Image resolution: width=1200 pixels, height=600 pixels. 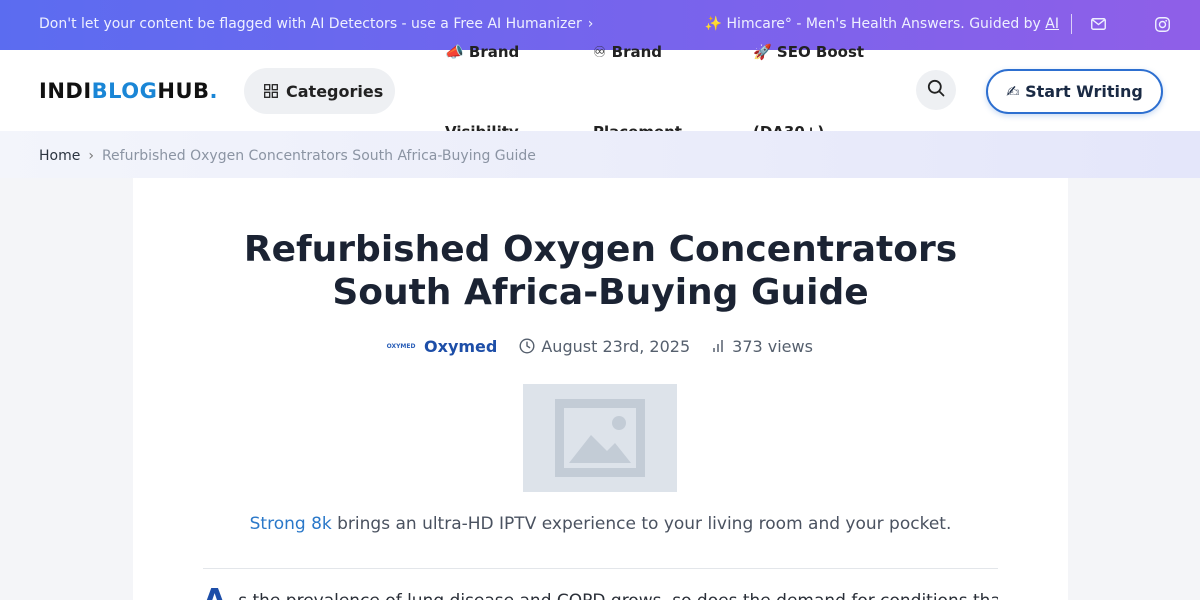 I want to click on search-button, so click(x=936, y=90).